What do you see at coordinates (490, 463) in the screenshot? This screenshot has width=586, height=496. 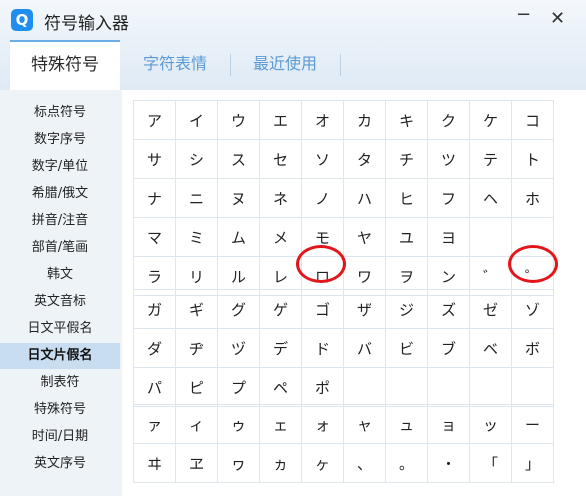 I see `symbol-cell: 「` at bounding box center [490, 463].